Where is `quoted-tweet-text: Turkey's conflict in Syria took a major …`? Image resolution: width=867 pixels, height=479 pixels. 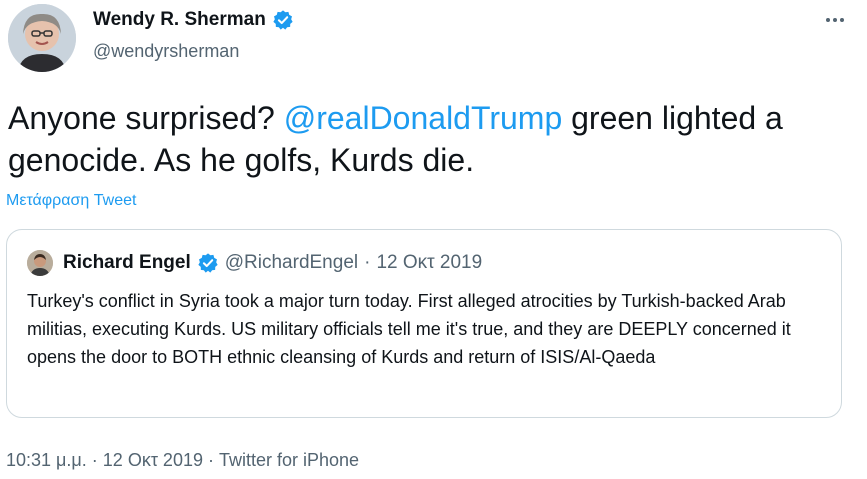 quoted-tweet-text: Turkey's conflict in Syria took a major … is located at coordinates (409, 329).